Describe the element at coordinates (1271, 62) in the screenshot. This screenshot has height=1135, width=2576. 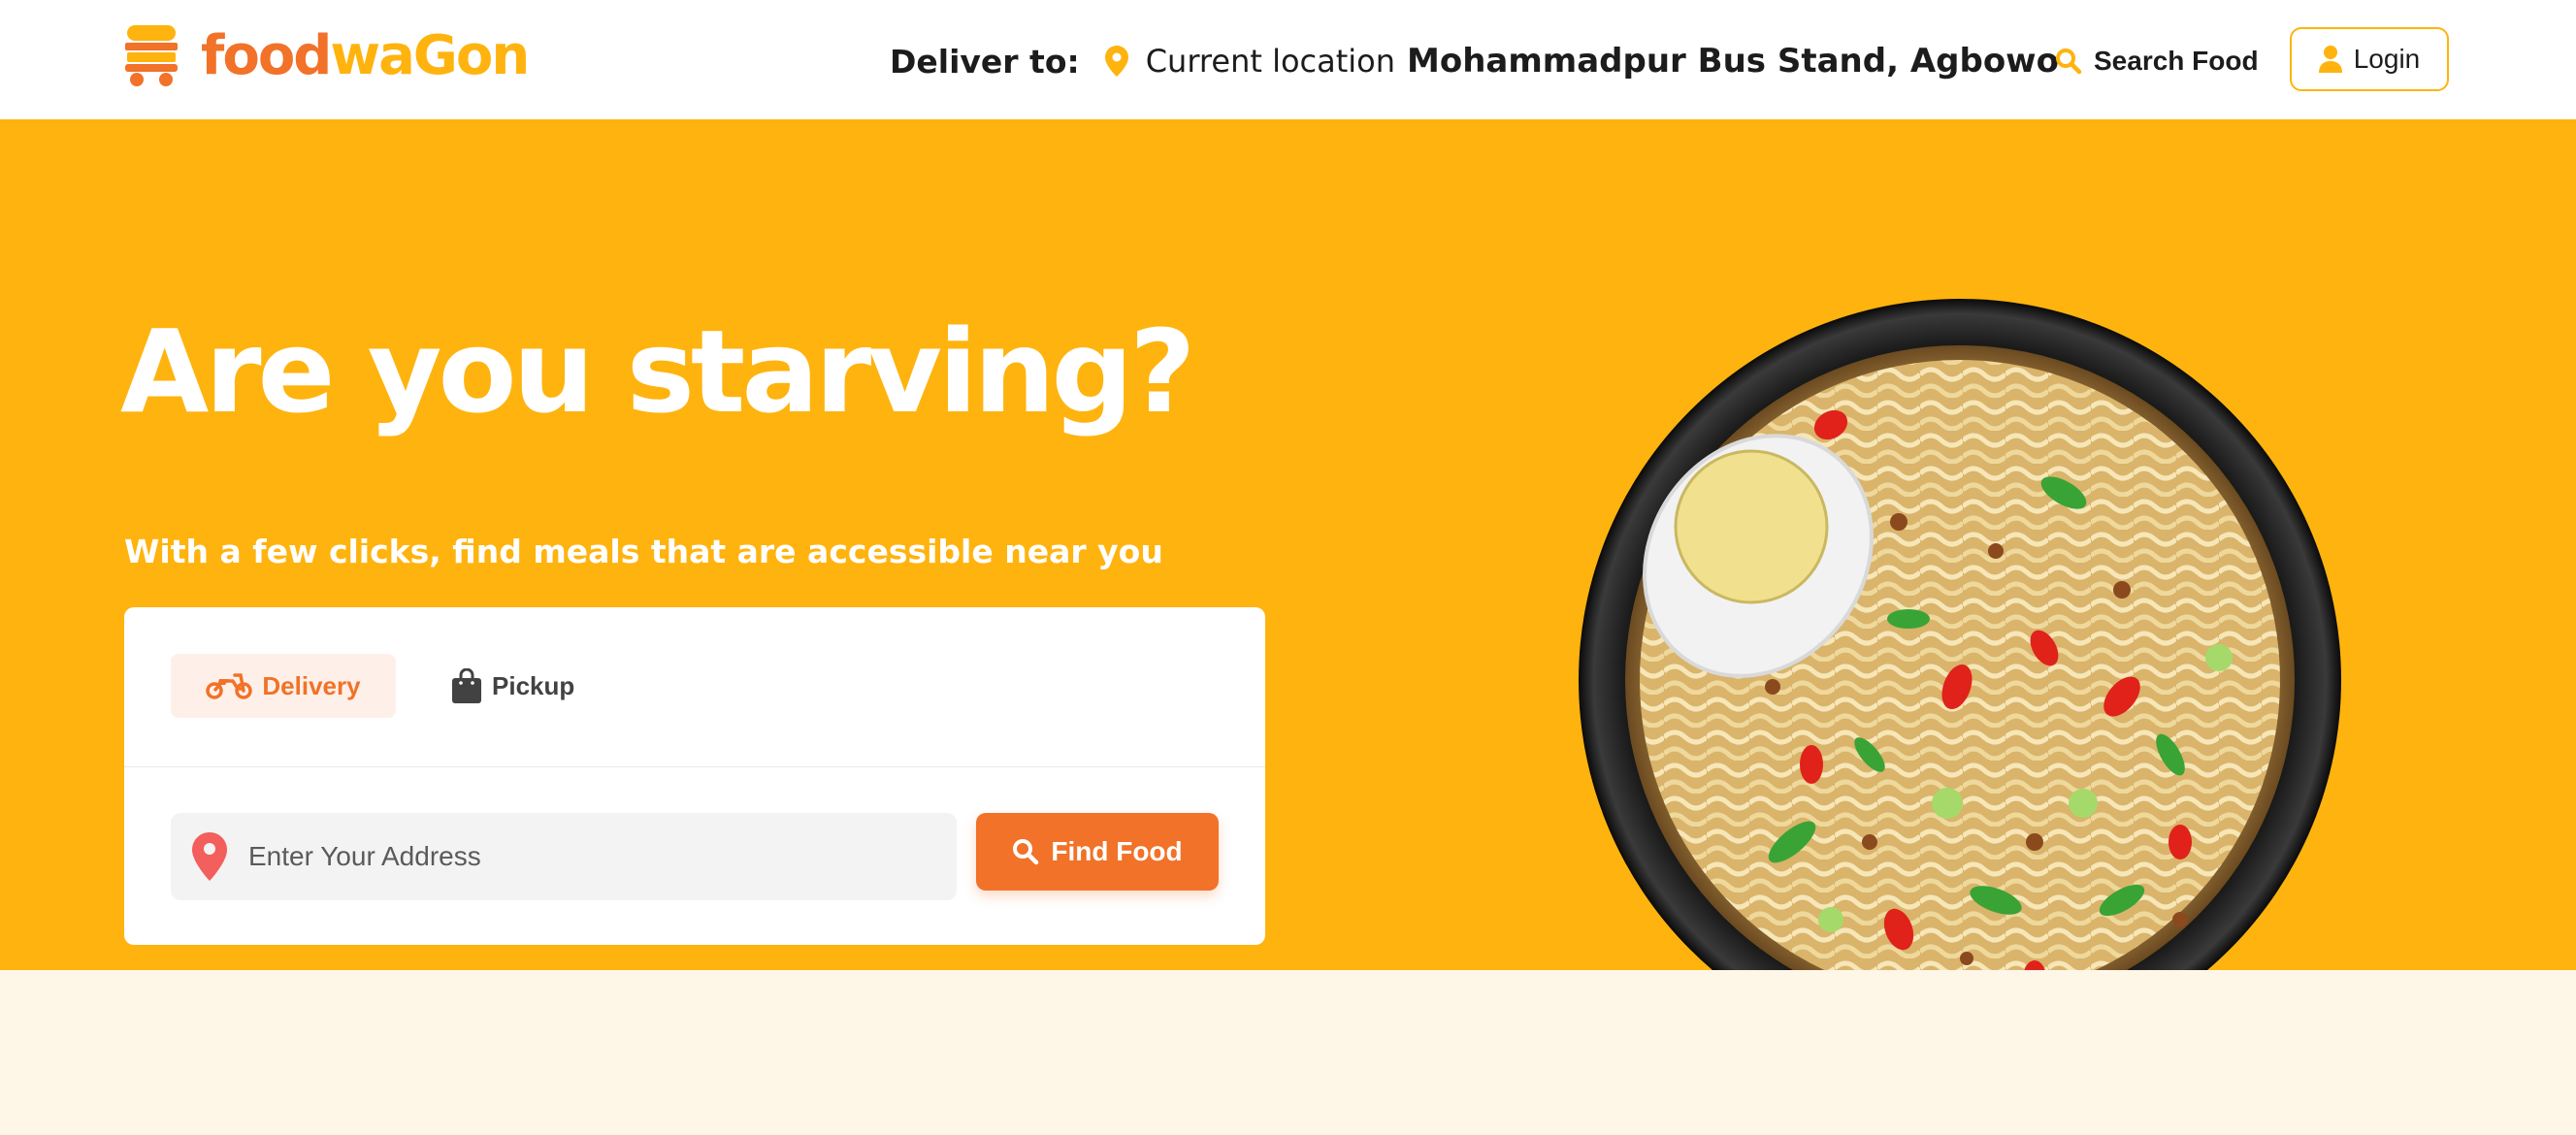
I see `current-location-label: Current location` at that location.